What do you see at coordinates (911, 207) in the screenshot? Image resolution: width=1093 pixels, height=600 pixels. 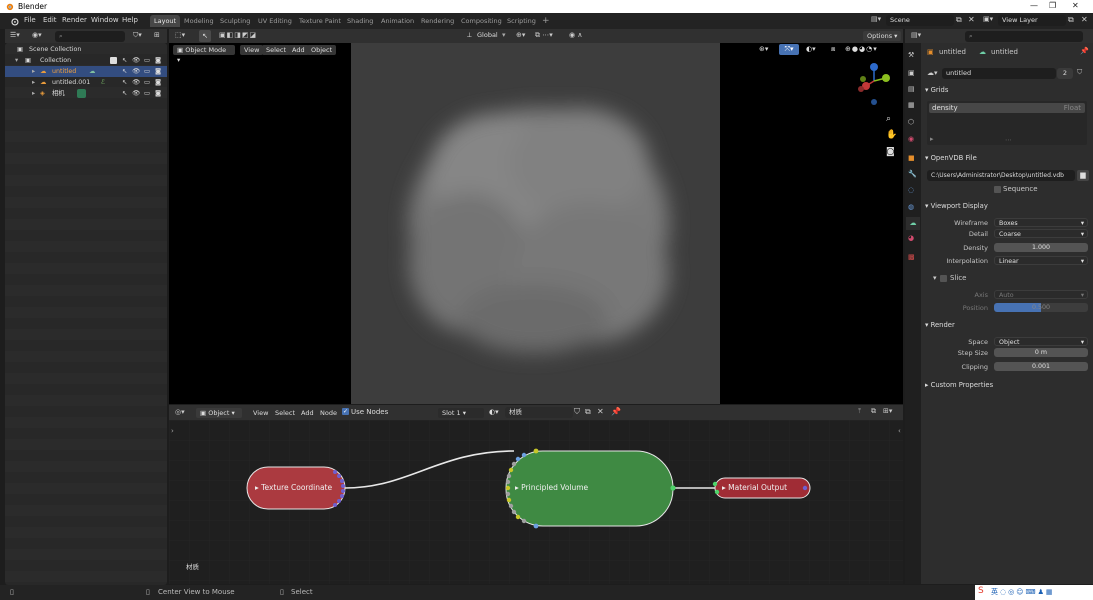 I see `physics-tab-icon: ◍` at bounding box center [911, 207].